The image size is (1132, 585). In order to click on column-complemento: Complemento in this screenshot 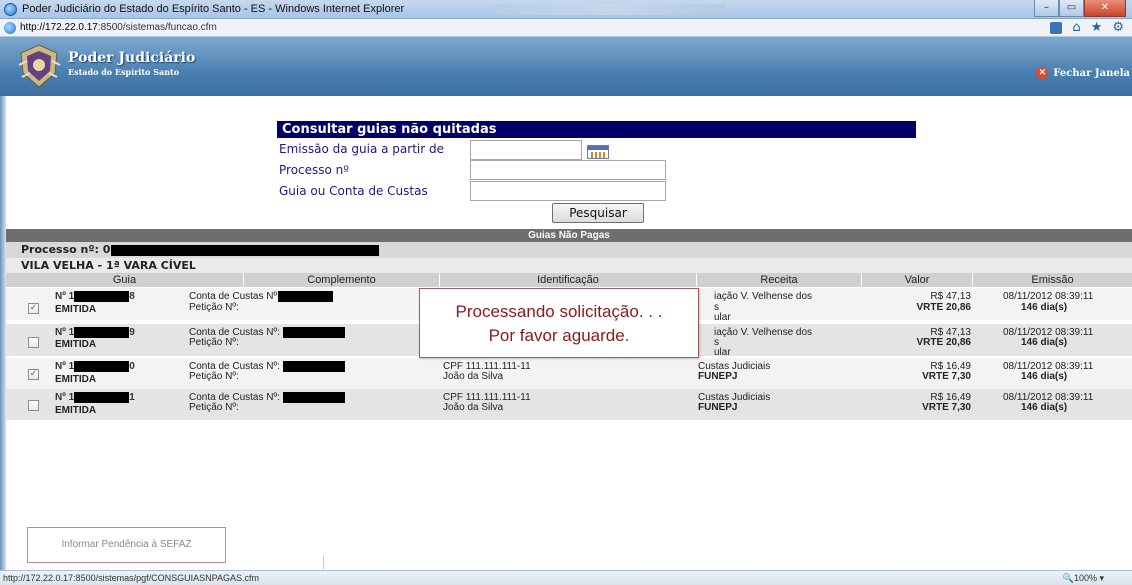, I will do `click(342, 280)`.